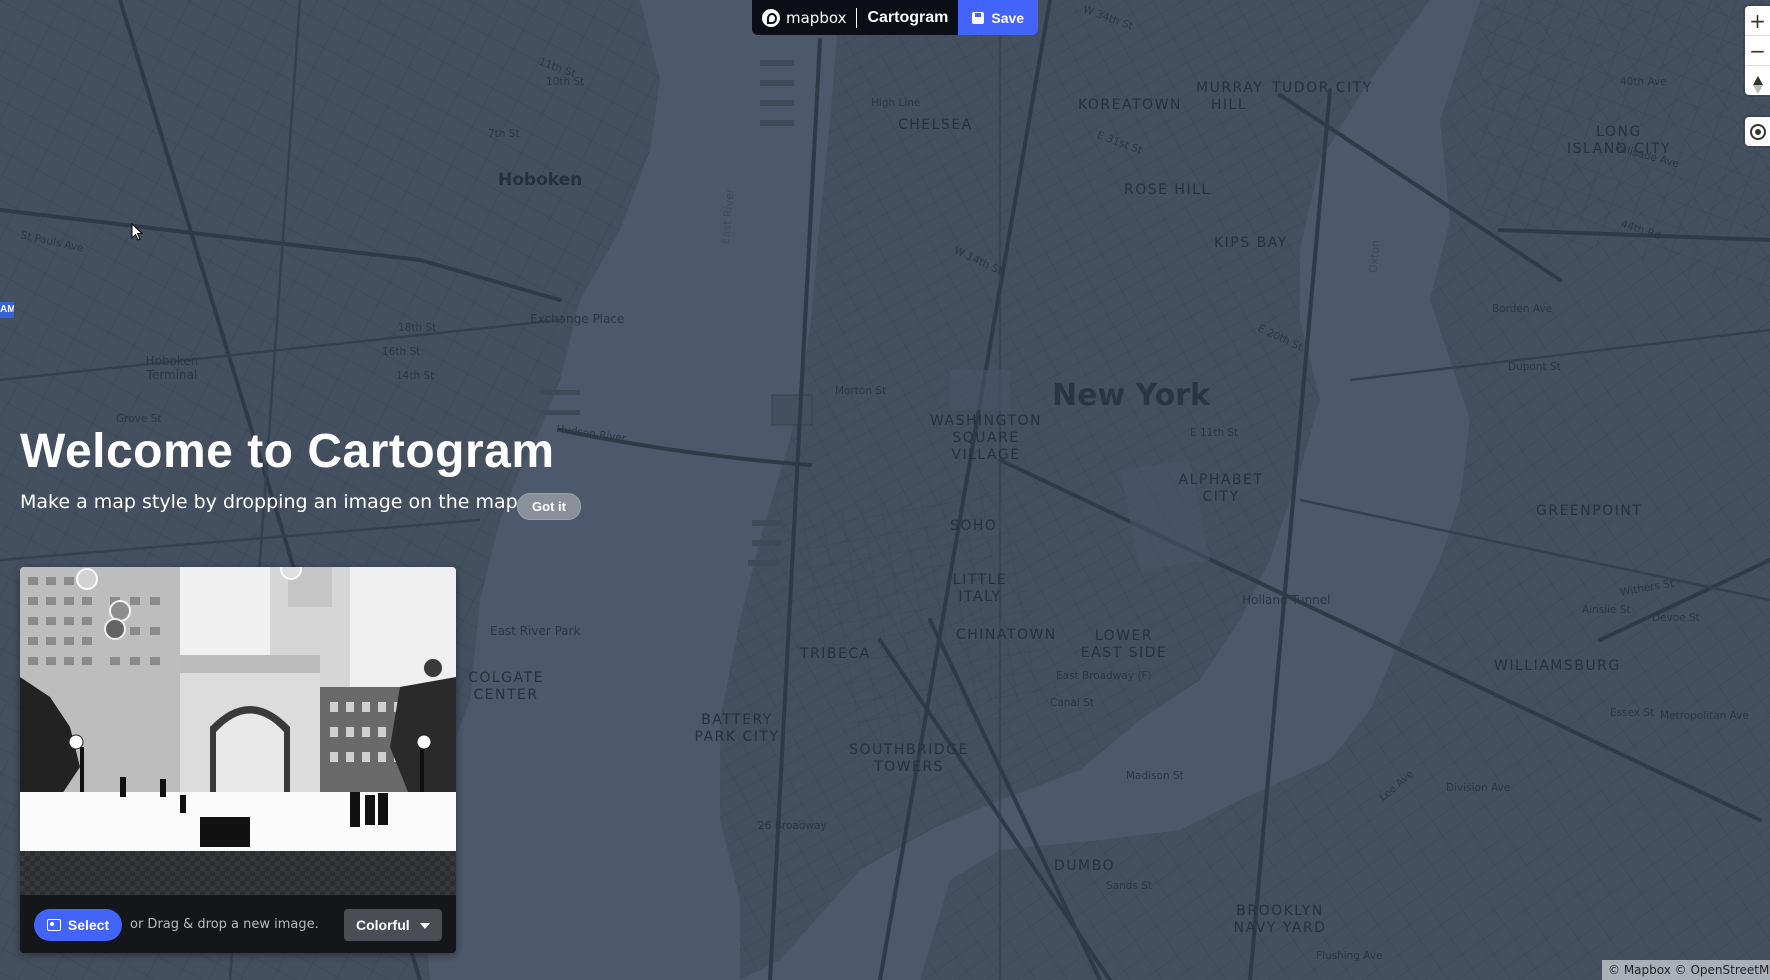  I want to click on select-image-button: Select, so click(78, 925).